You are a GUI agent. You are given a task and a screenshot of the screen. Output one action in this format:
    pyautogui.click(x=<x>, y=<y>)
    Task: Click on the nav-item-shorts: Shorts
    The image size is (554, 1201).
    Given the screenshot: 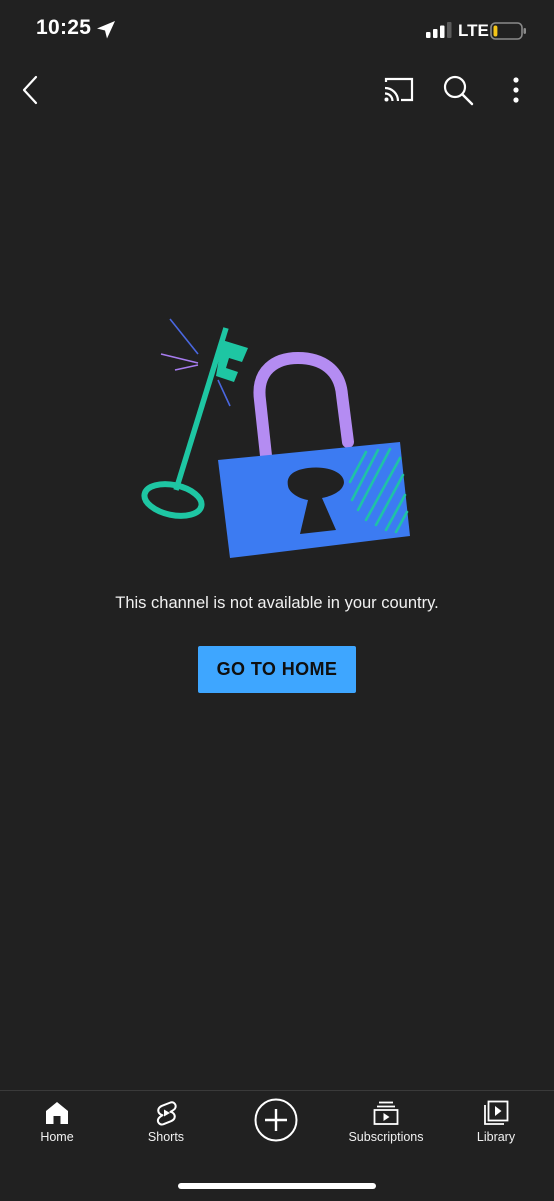 What is the action you would take?
    pyautogui.click(x=166, y=1129)
    